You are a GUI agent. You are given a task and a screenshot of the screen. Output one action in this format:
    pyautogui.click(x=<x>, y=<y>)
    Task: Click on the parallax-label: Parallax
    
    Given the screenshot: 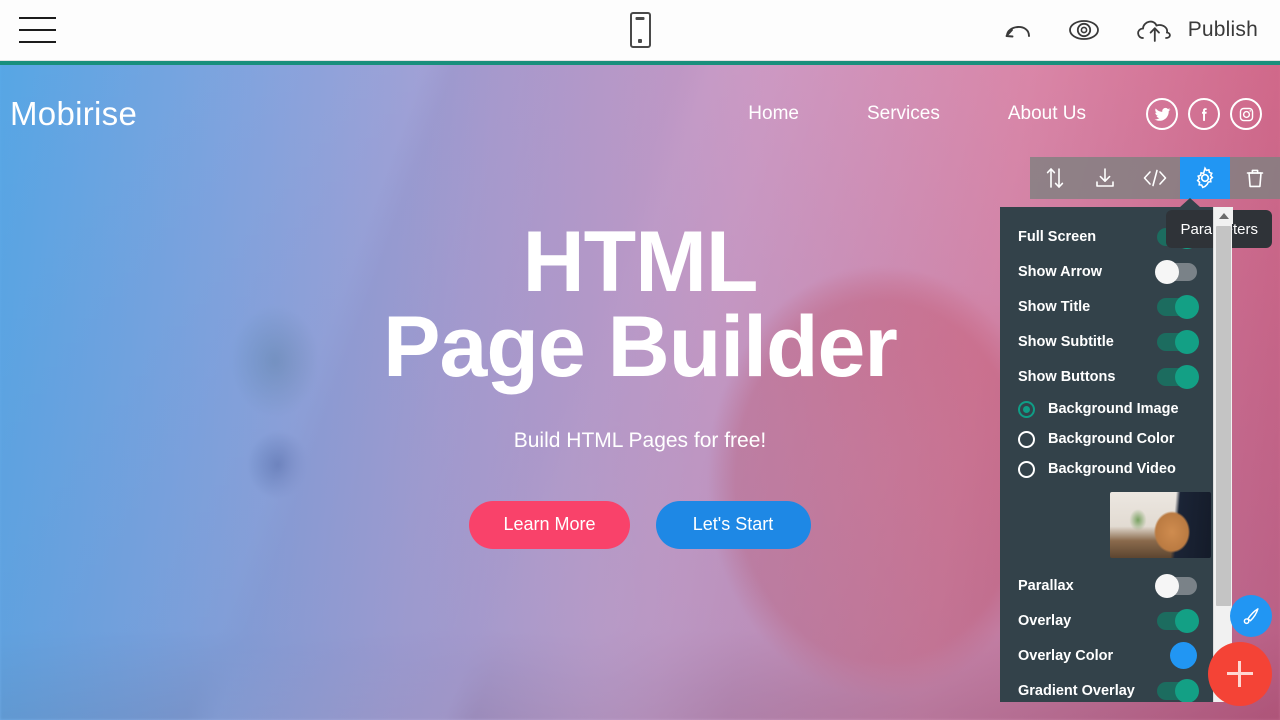 What is the action you would take?
    pyautogui.click(x=1046, y=585)
    